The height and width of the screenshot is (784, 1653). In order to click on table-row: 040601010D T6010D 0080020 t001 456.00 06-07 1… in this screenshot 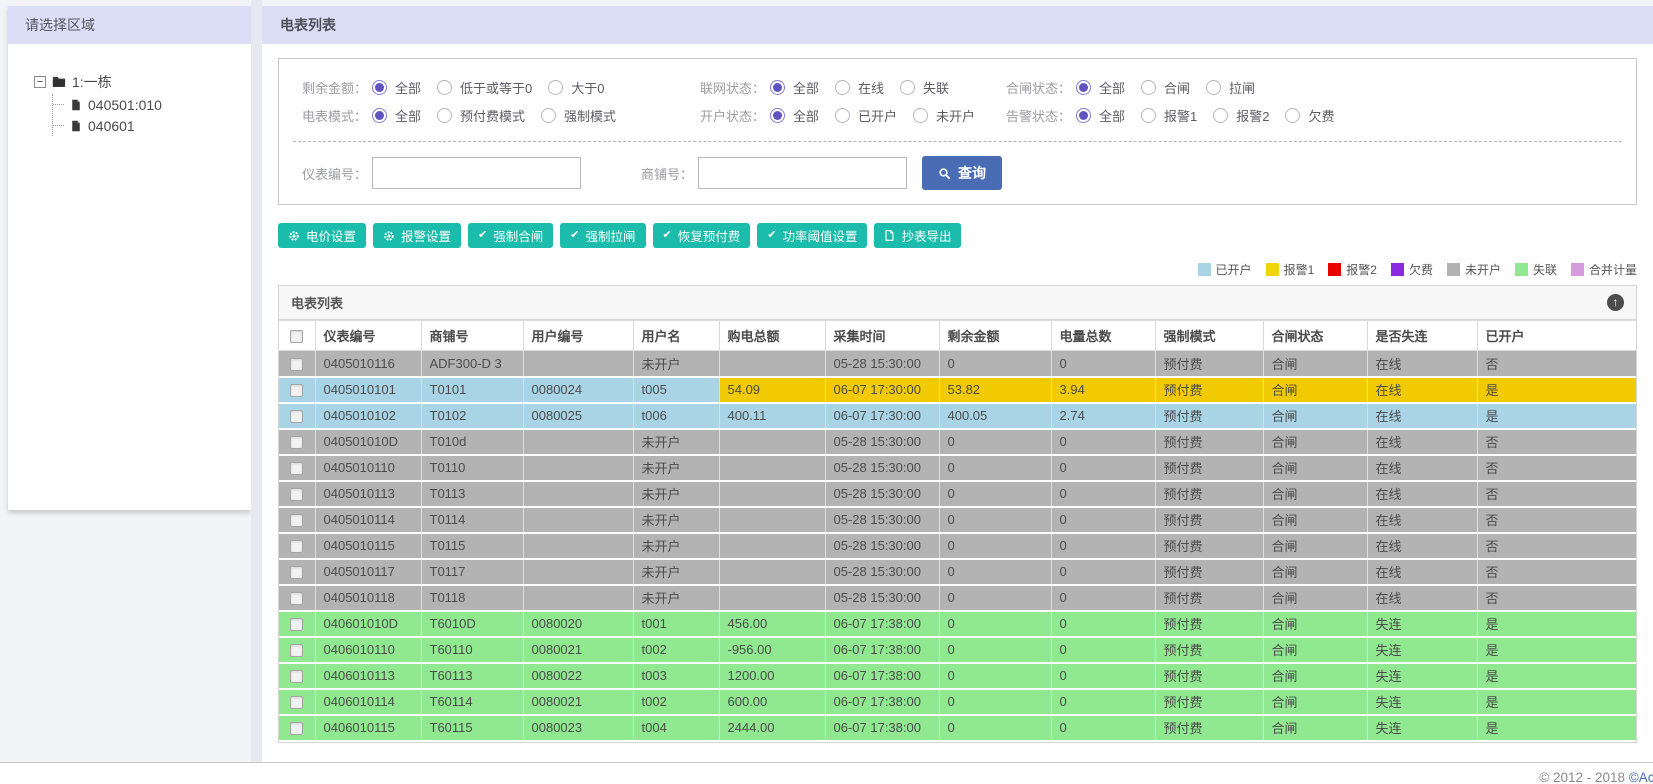, I will do `click(957, 624)`.